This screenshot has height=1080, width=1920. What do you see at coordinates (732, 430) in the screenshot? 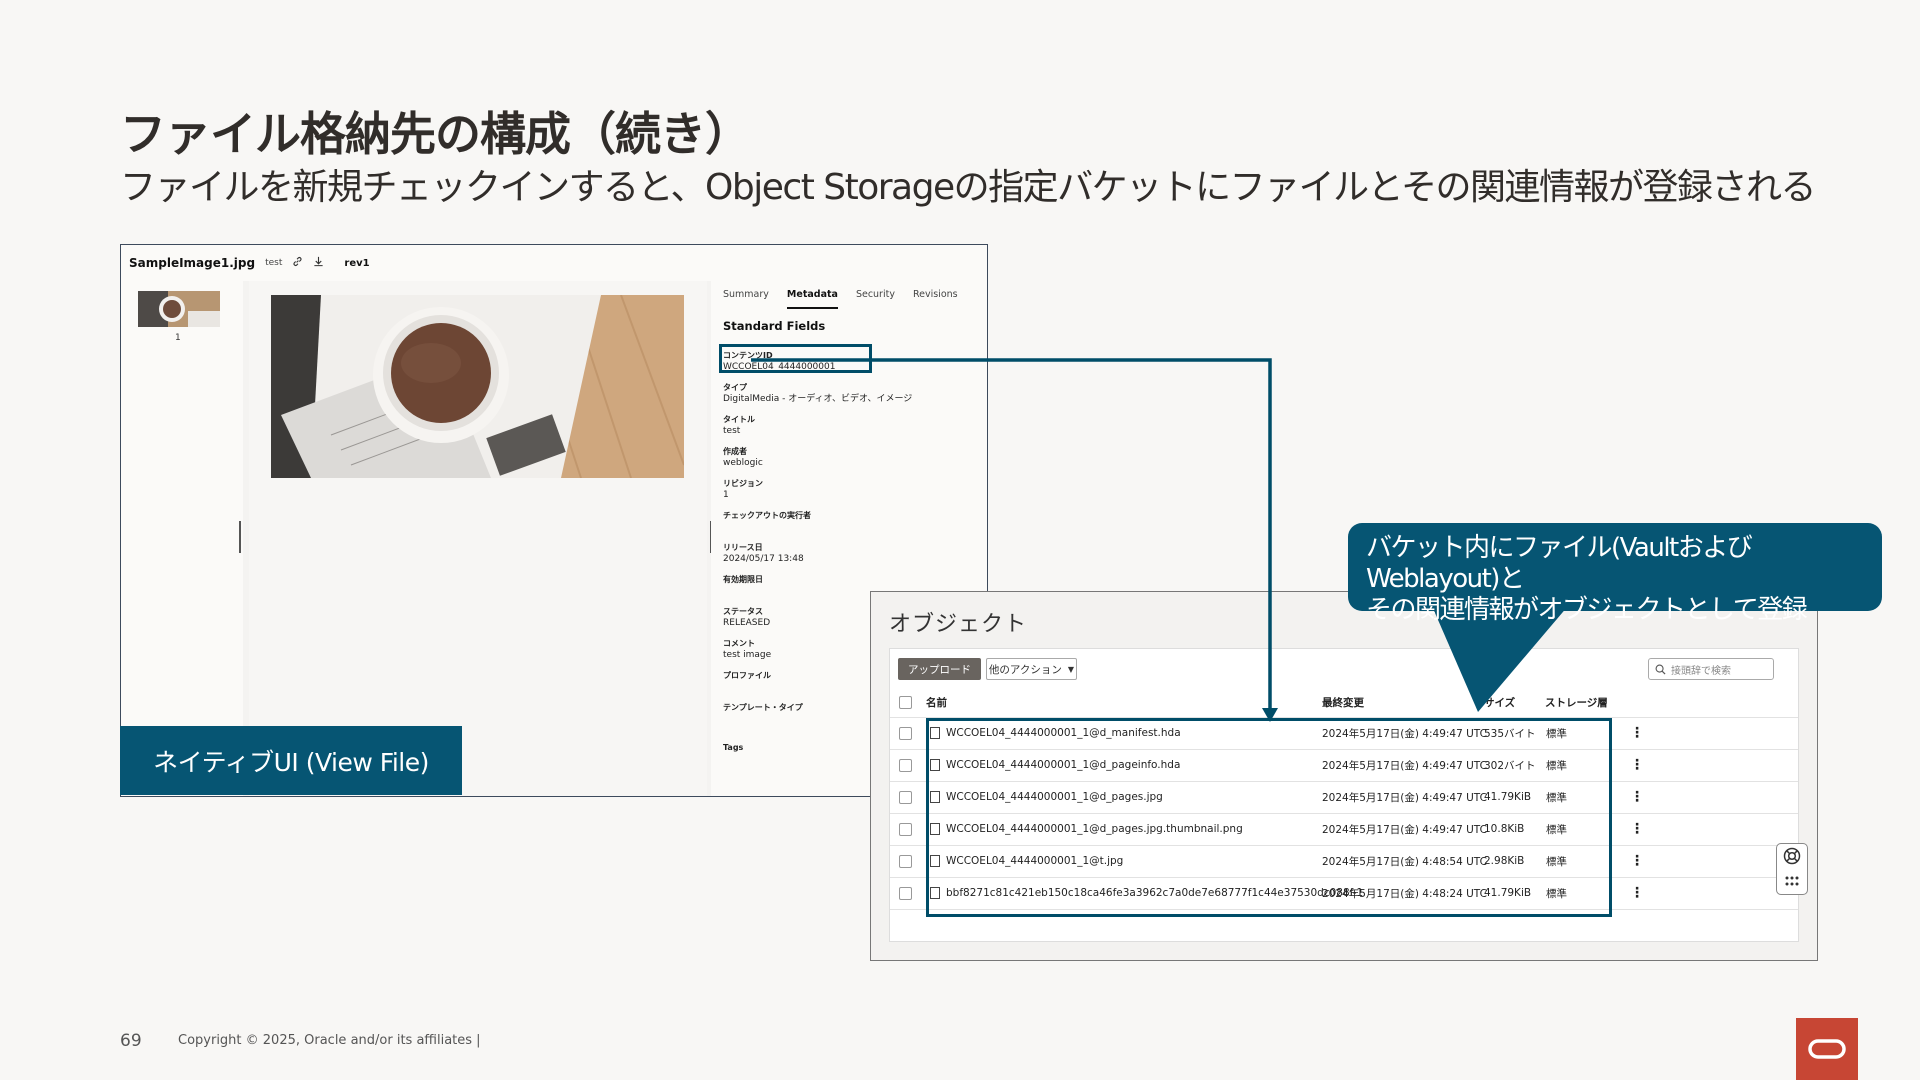
I see `field-value: test` at bounding box center [732, 430].